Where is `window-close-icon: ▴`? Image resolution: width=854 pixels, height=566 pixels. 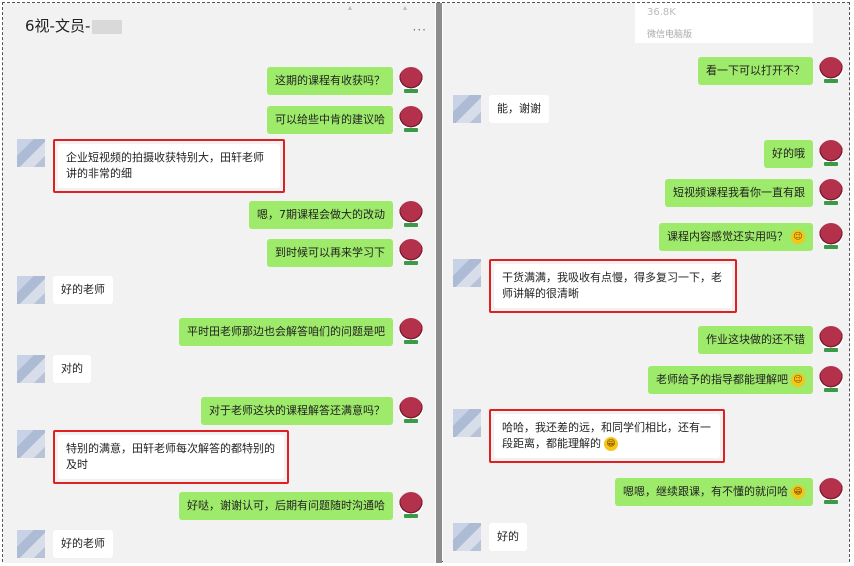
window-close-icon: ▴ is located at coordinates (405, 7).